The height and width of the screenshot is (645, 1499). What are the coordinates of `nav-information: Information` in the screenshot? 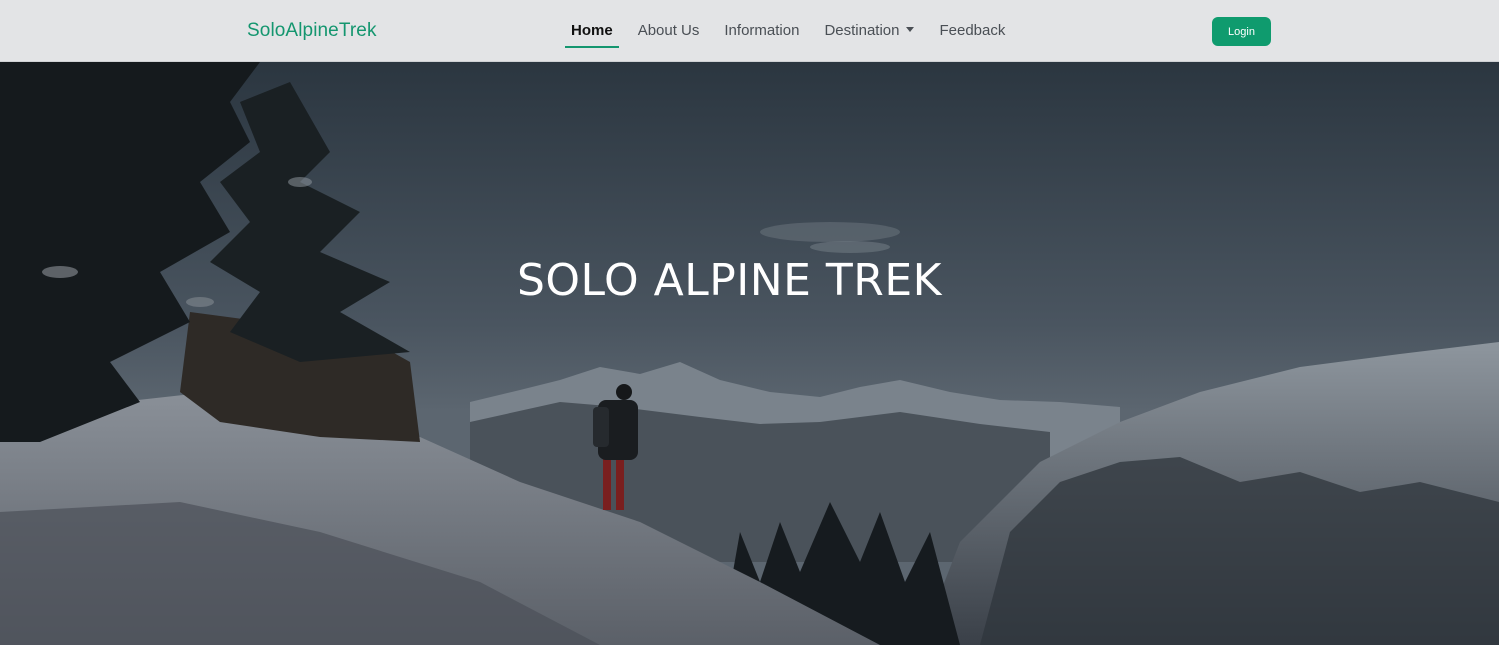 It's located at (761, 31).